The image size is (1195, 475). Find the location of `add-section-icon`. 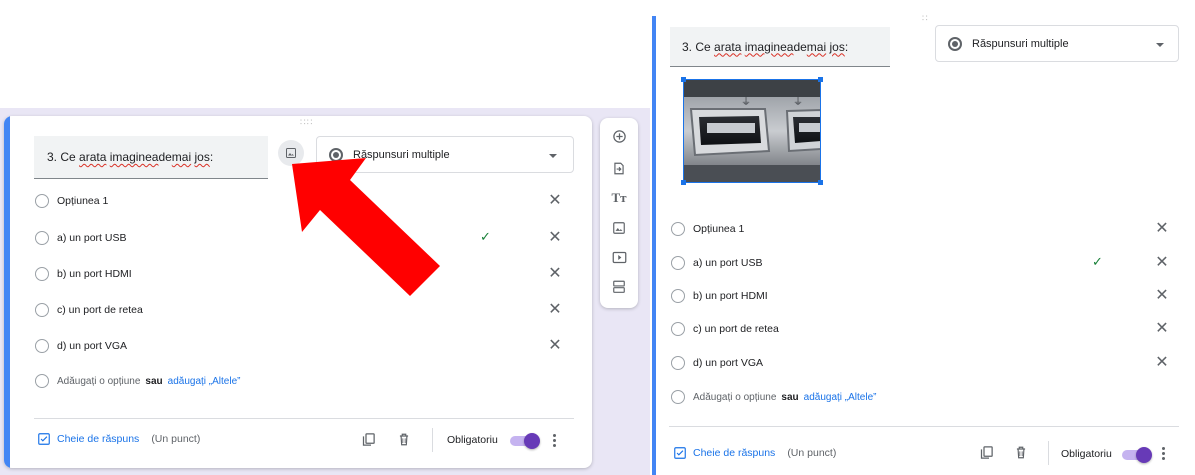

add-section-icon is located at coordinates (619, 286).